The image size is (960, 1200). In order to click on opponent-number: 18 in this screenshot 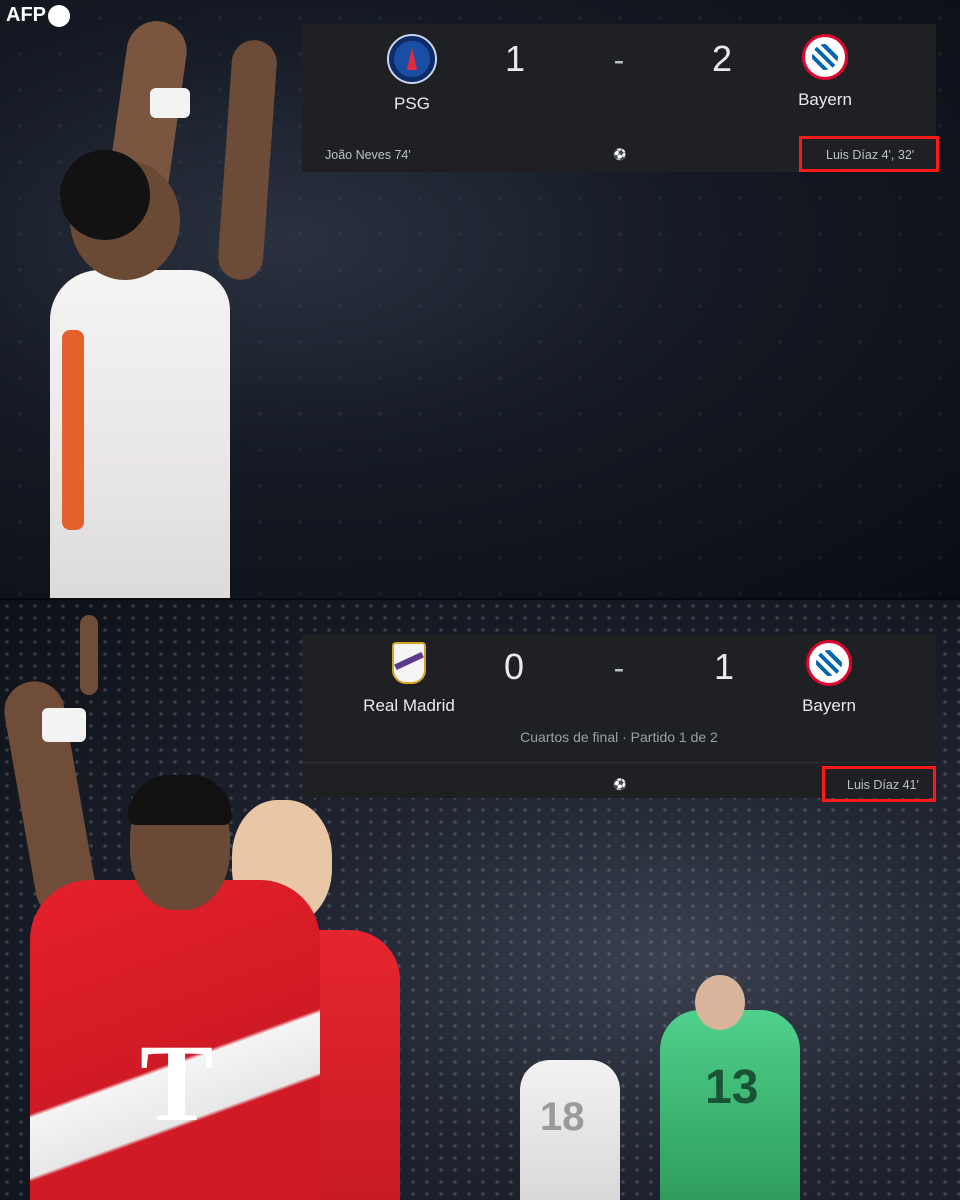, I will do `click(562, 1117)`.